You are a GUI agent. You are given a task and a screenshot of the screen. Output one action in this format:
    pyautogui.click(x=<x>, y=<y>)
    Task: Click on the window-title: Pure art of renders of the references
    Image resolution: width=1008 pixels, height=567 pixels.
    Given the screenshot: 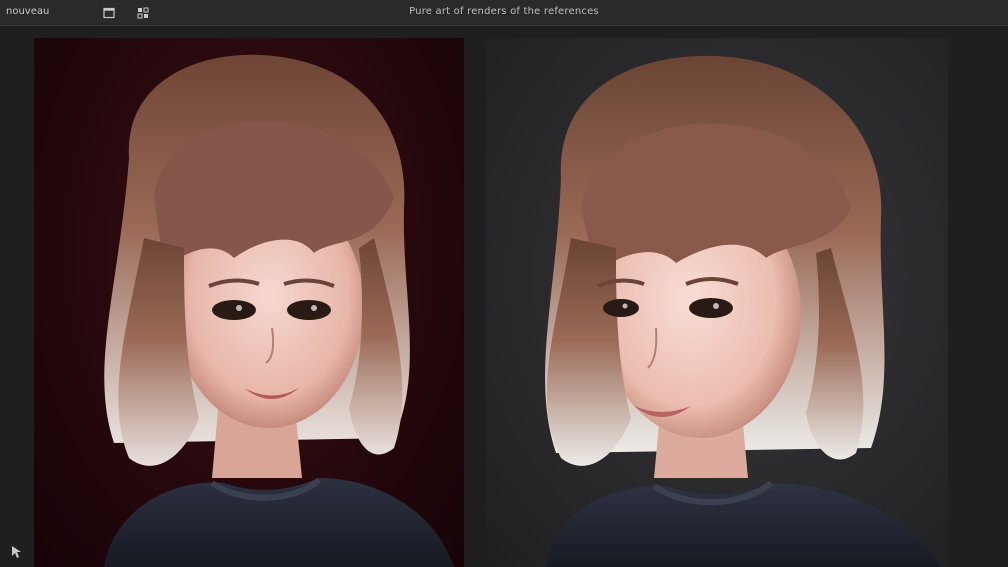 What is the action you would take?
    pyautogui.click(x=504, y=11)
    